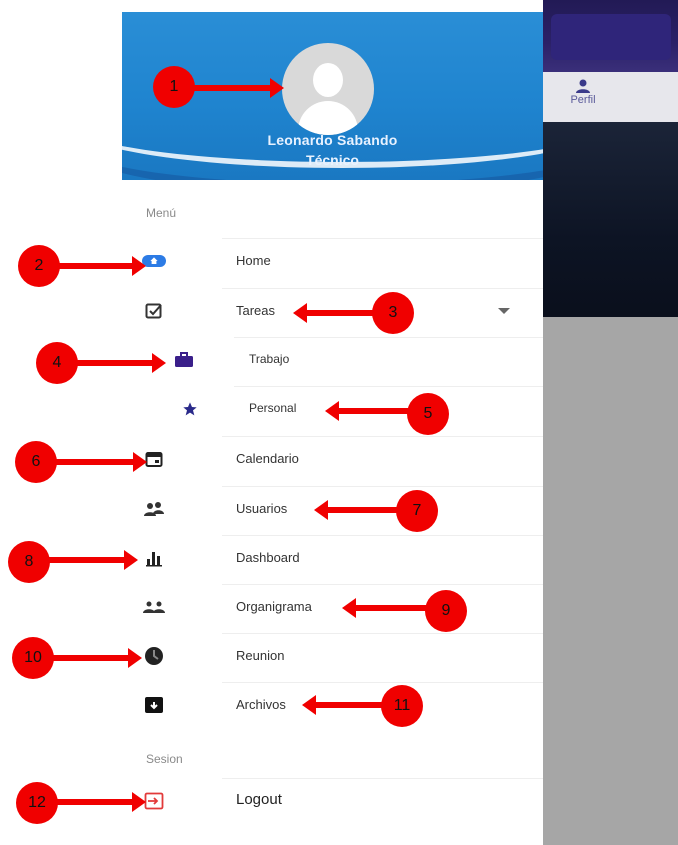  Describe the element at coordinates (262, 508) in the screenshot. I see `menu-item-label: Usuarios` at that location.